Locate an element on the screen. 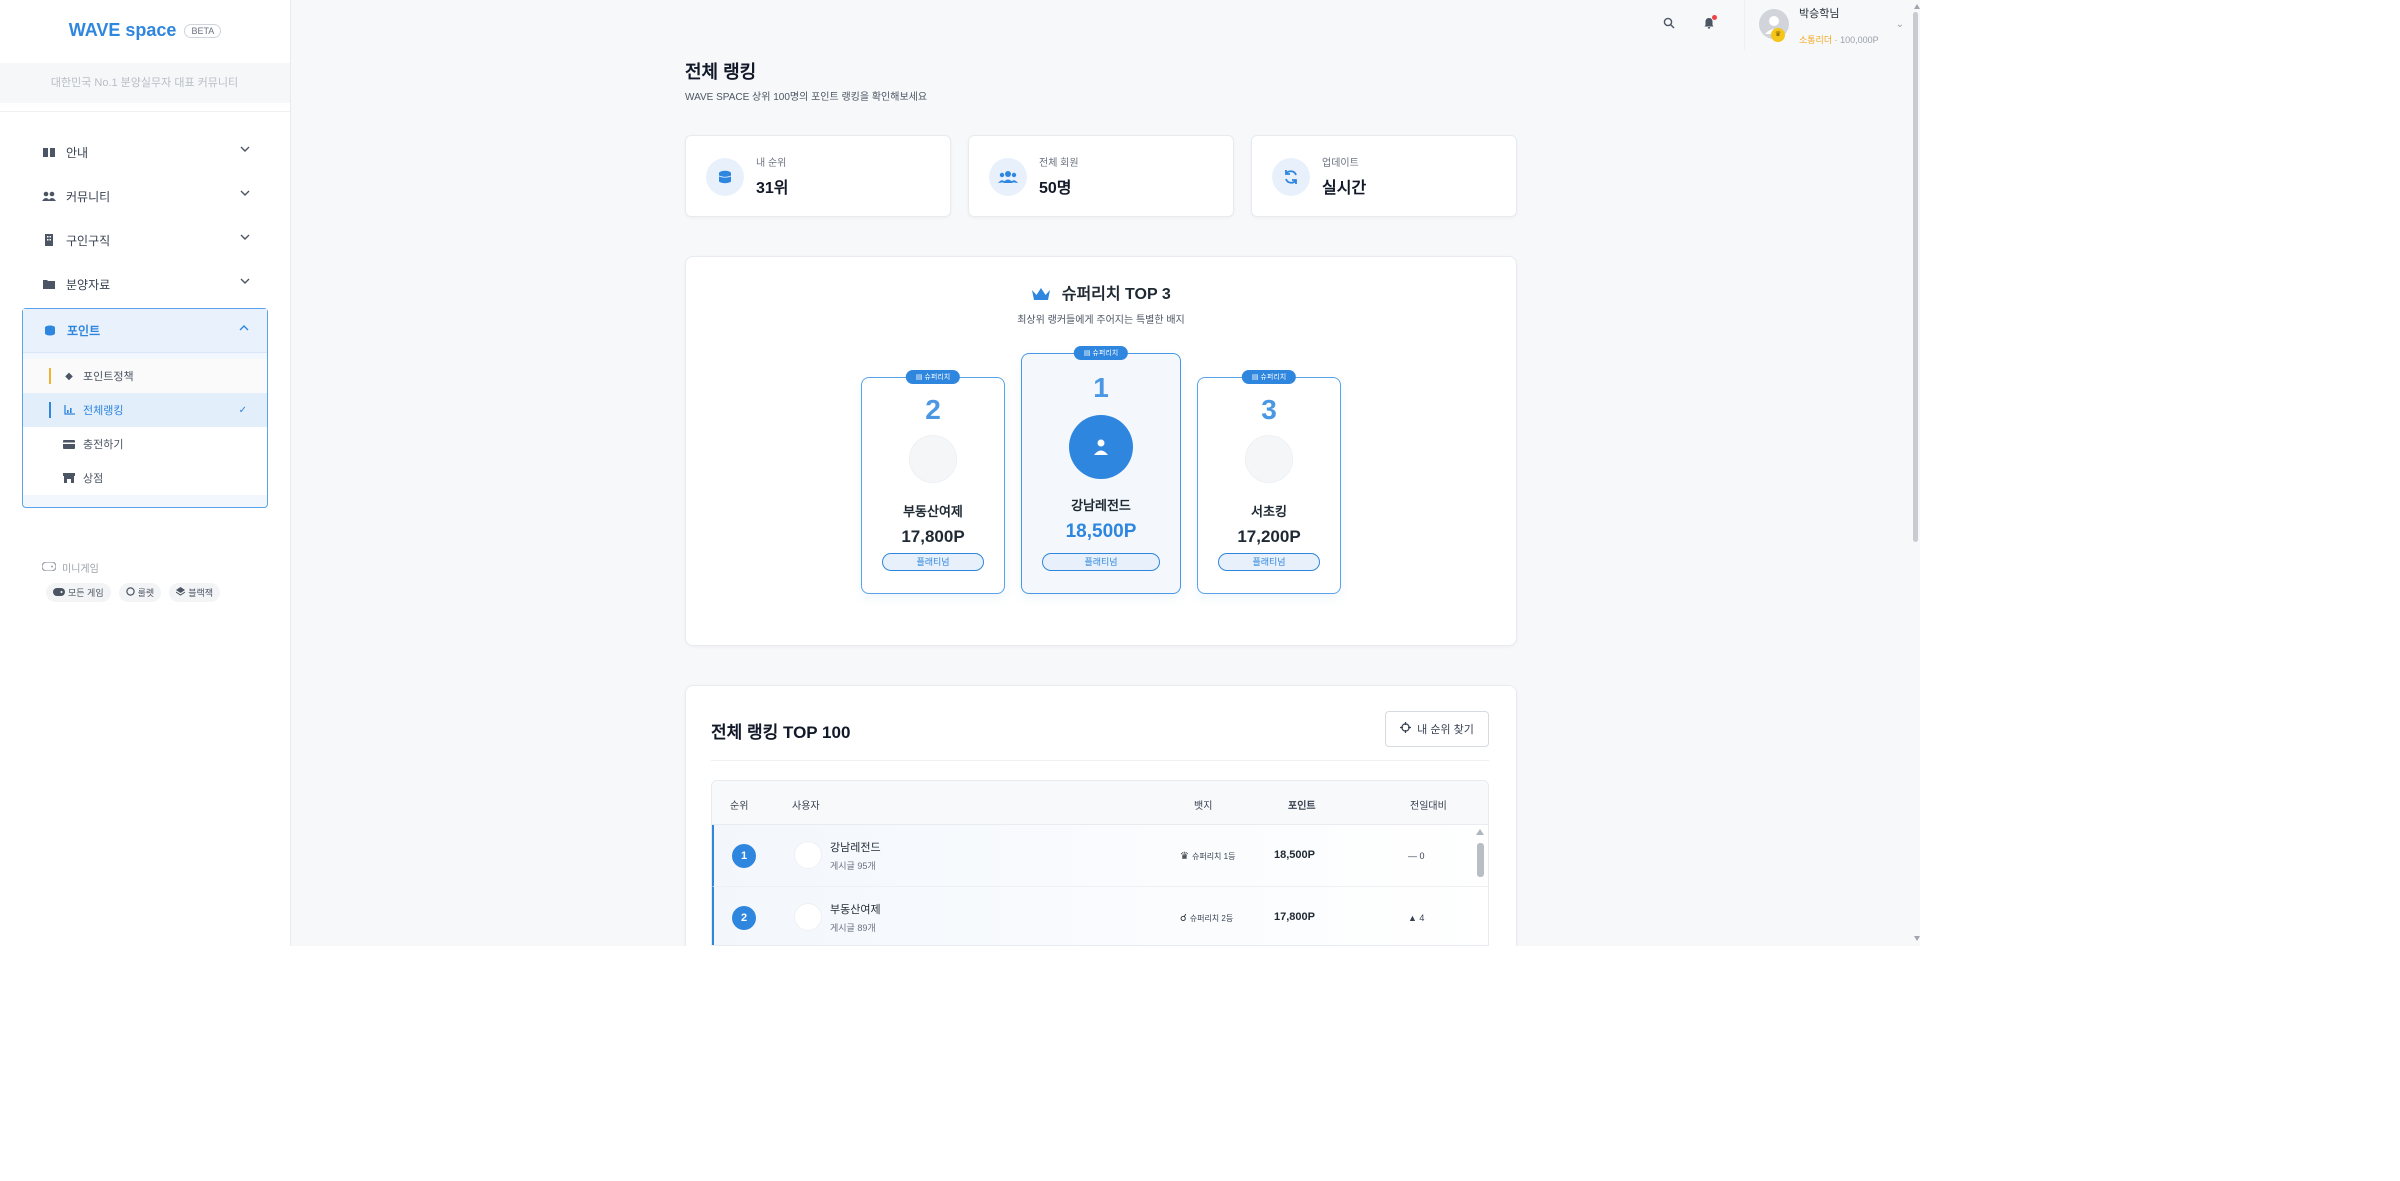 This screenshot has height=1181, width=2400. row-badge: ☌ 슈퍼리치 2등 is located at coordinates (1207, 918).